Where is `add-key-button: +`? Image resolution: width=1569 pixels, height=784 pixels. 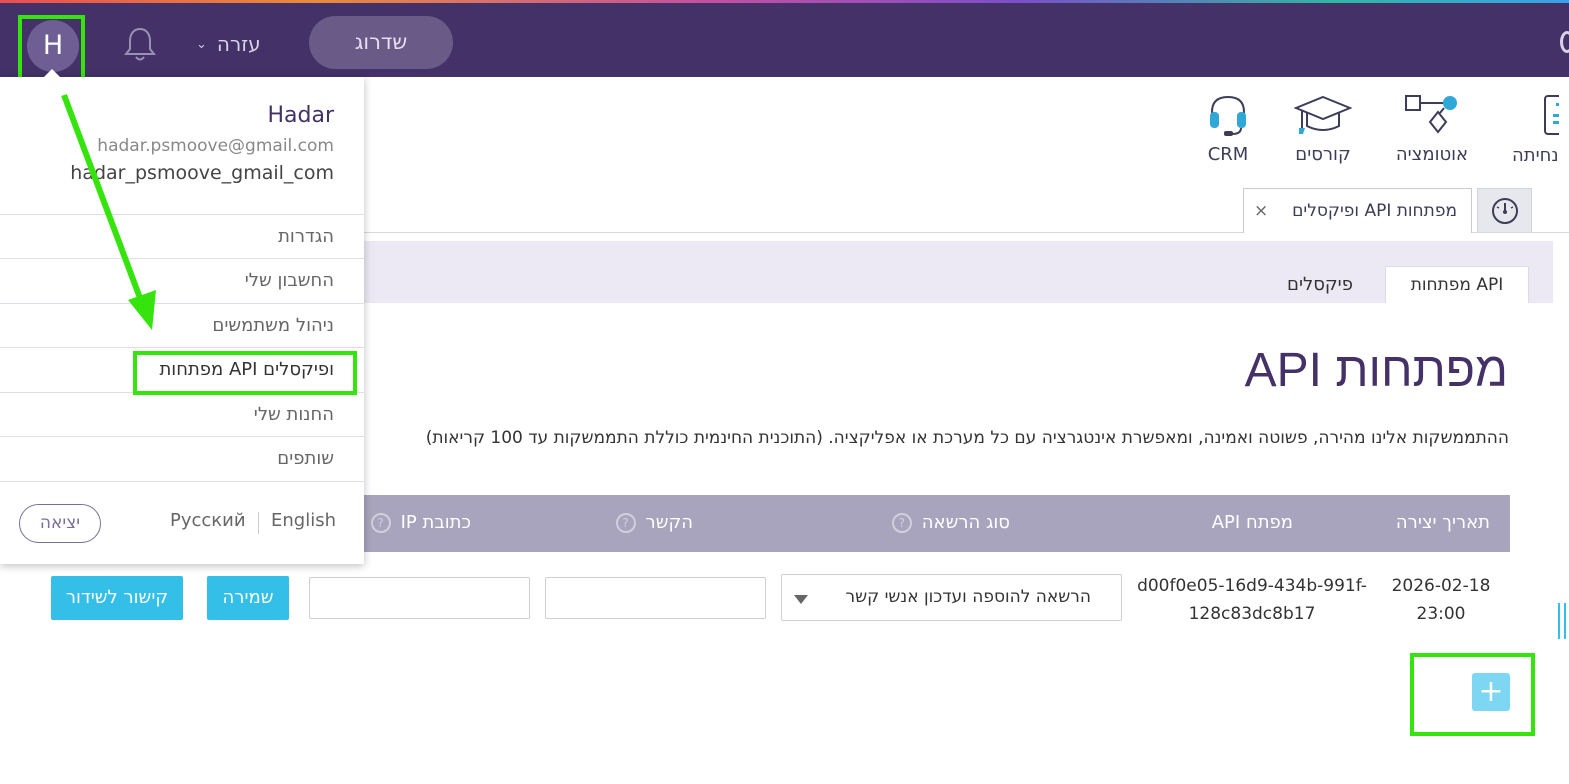 add-key-button: + is located at coordinates (1491, 692).